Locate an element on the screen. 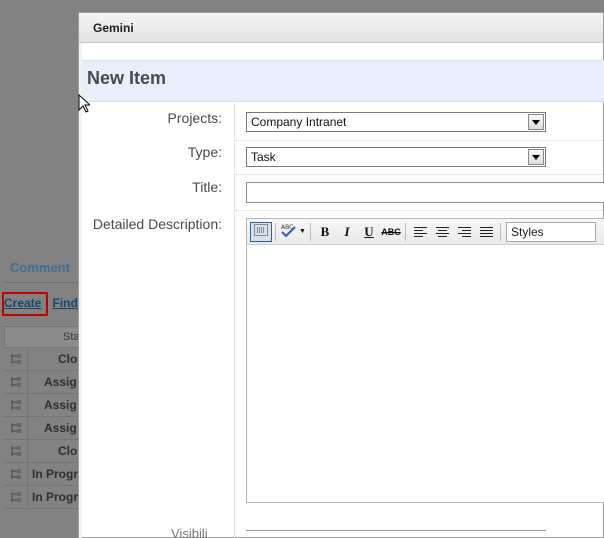 This screenshot has width=604, height=538. align-right-icon is located at coordinates (464, 231).